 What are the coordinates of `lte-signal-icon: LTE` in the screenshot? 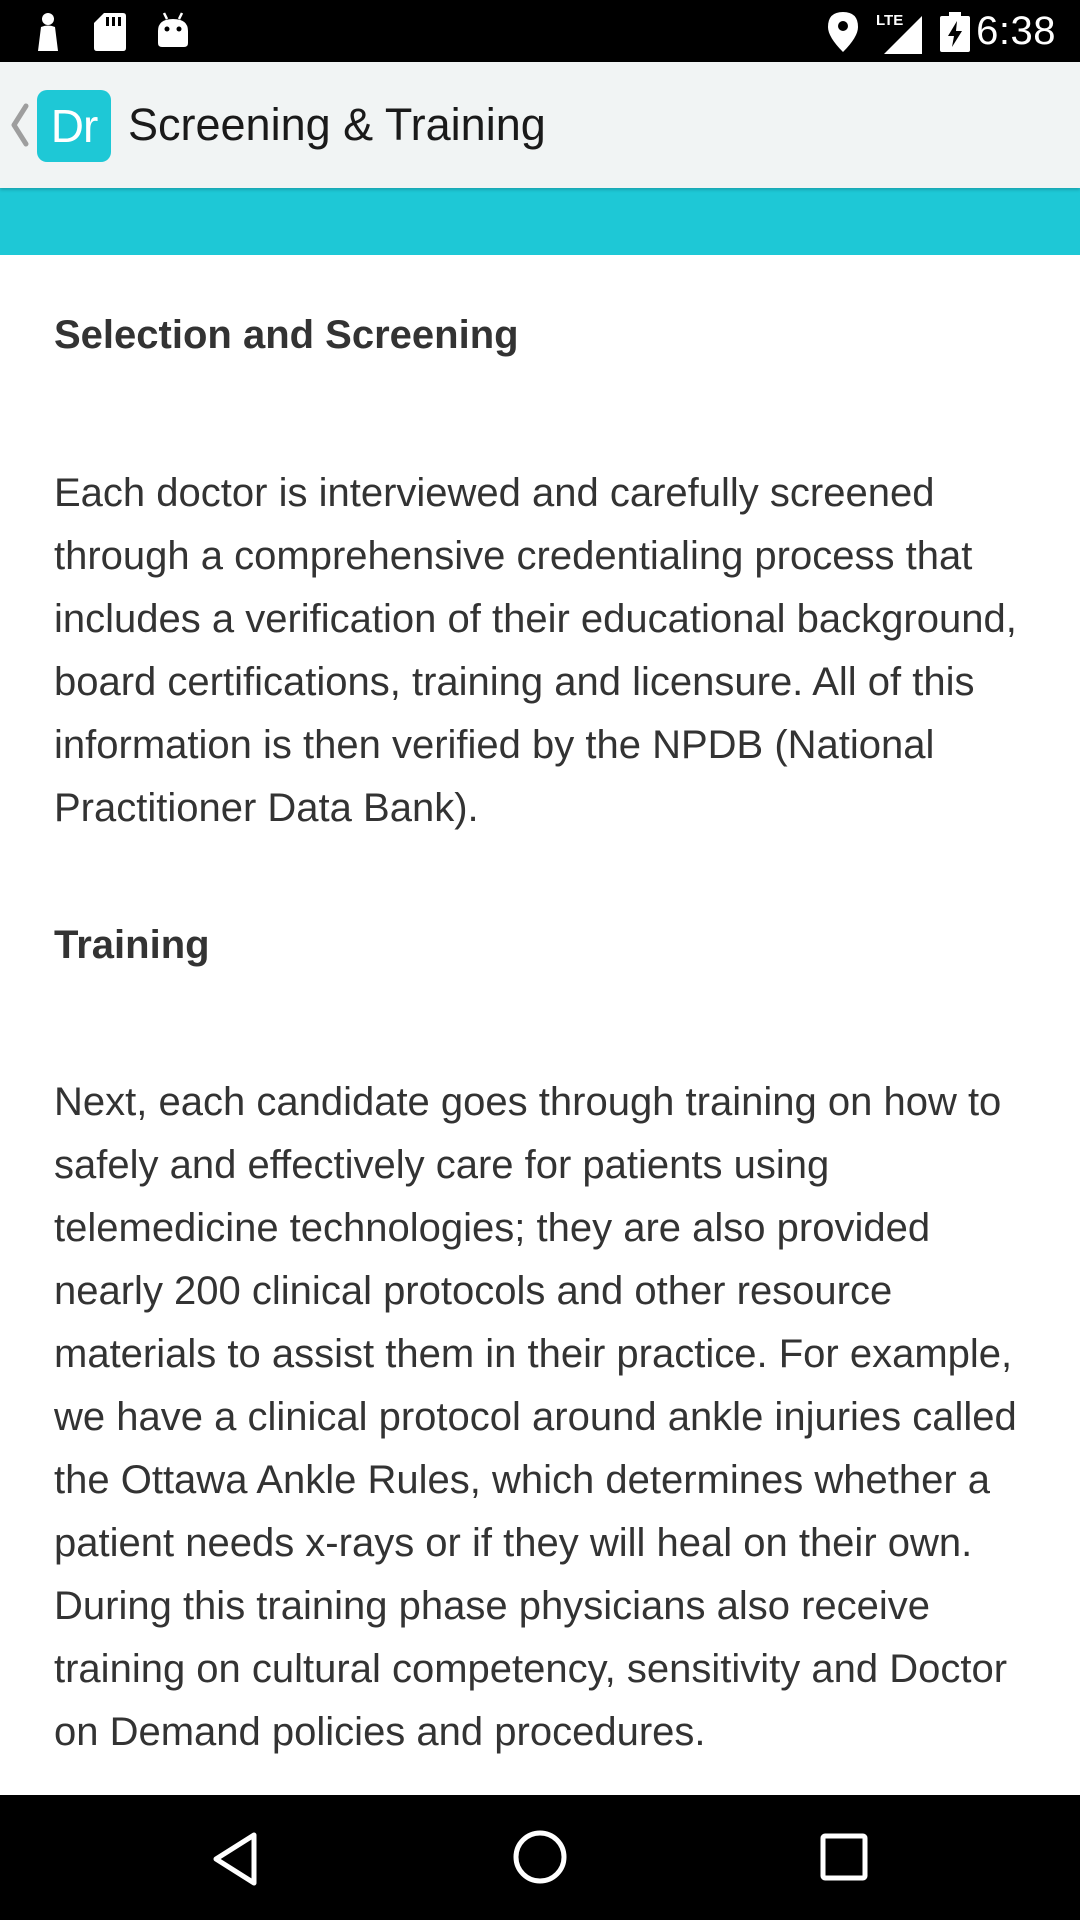 It's located at (899, 33).